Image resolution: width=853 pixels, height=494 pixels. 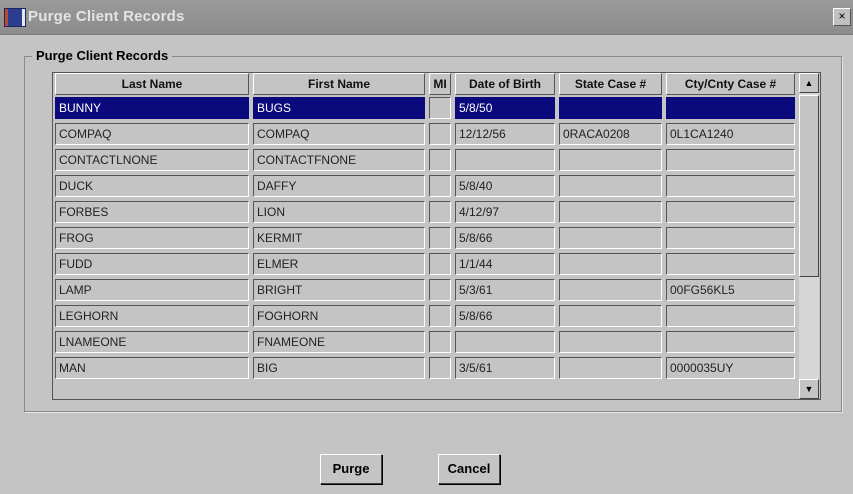 I want to click on state-case-cell: 0RACA0208, so click(x=610, y=134).